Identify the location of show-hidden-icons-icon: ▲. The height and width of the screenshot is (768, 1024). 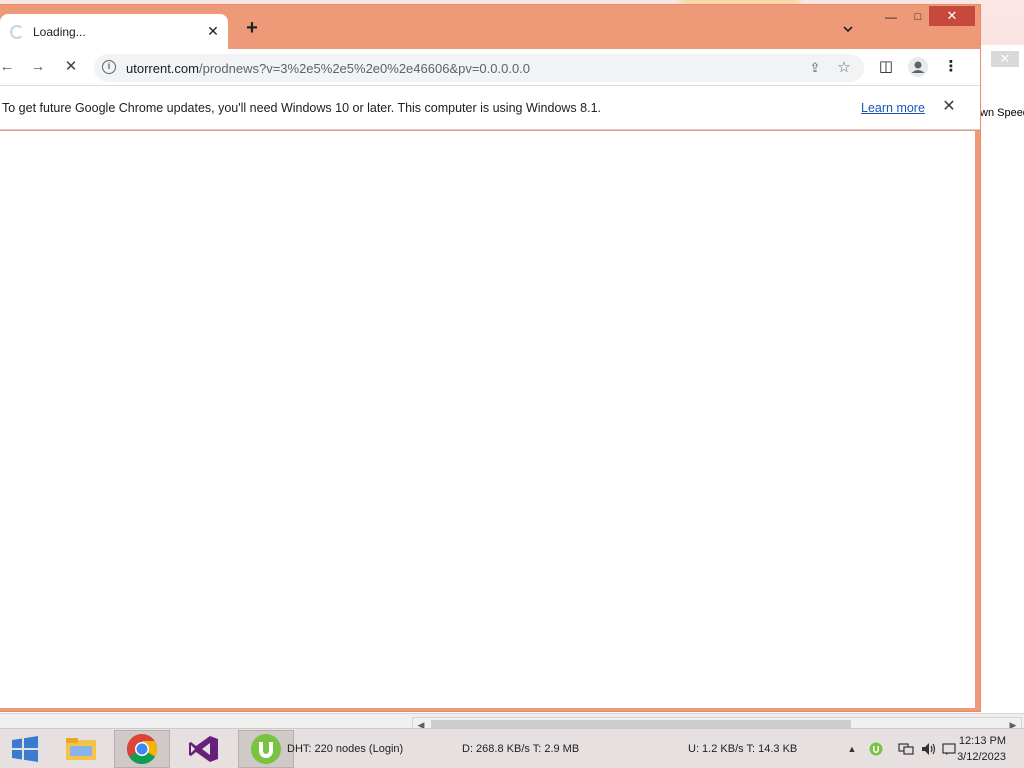
(852, 749).